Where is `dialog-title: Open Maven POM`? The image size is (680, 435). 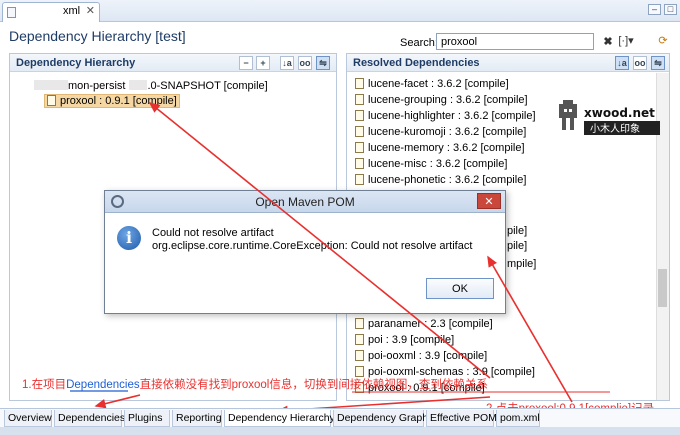
dialog-title: Open Maven POM is located at coordinates (305, 202).